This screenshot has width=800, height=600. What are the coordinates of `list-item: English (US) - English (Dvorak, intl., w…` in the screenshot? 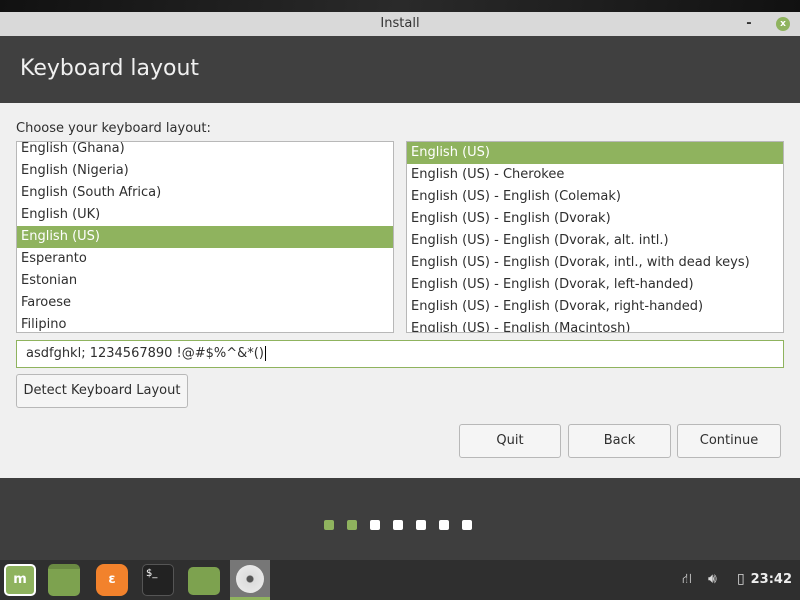 It's located at (595, 263).